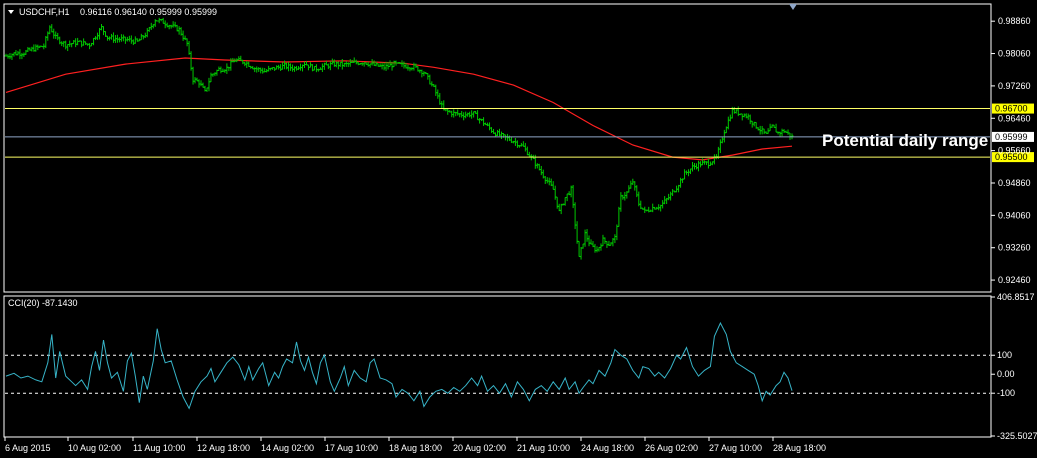 The image size is (1037, 458). What do you see at coordinates (44, 12) in the screenshot?
I see `symbol-label: USDCHF,H1` at bounding box center [44, 12].